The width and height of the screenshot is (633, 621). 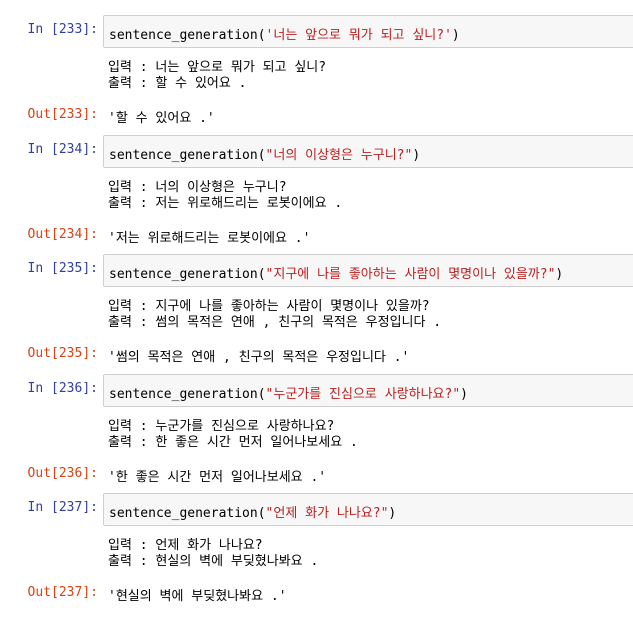 I want to click on code-input-area: sentence_generation('너는 앞으로 뭐가 되고 싶니?'), so click(x=368, y=31).